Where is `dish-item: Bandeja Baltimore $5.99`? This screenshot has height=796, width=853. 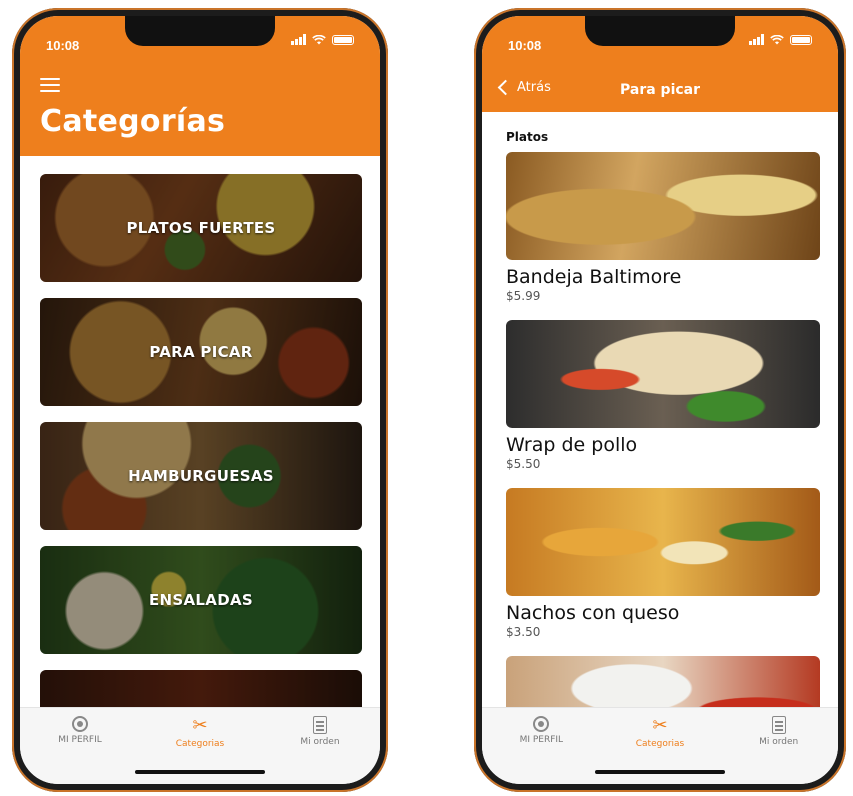 dish-item: Bandeja Baltimore $5.99 is located at coordinates (663, 228).